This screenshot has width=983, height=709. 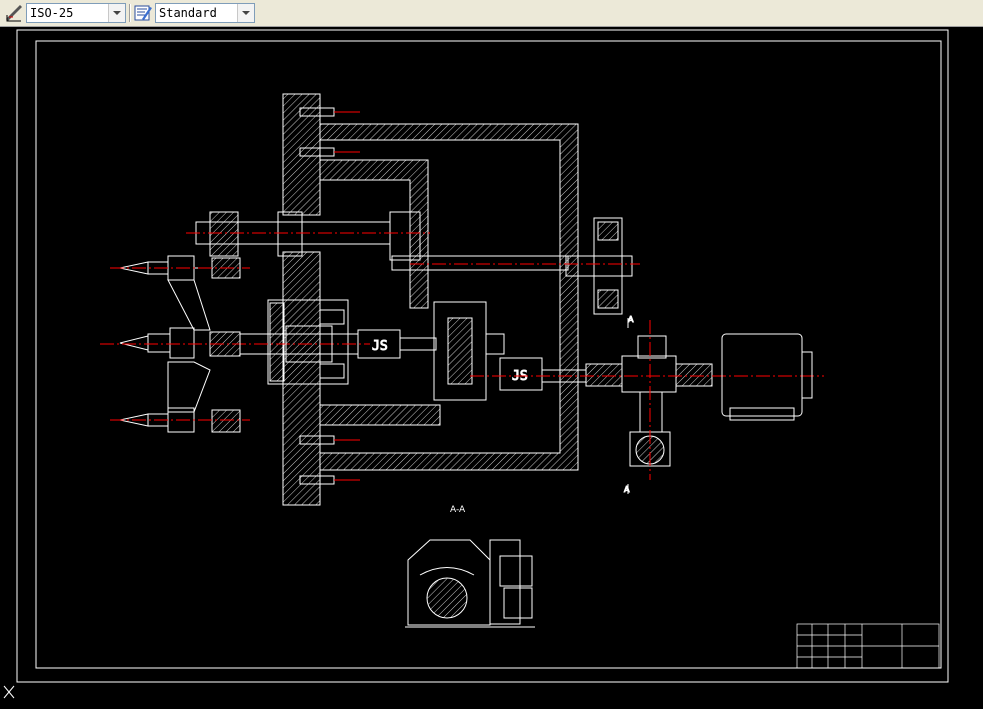 I want to click on section-mark-bottom: A, so click(x=627, y=489).